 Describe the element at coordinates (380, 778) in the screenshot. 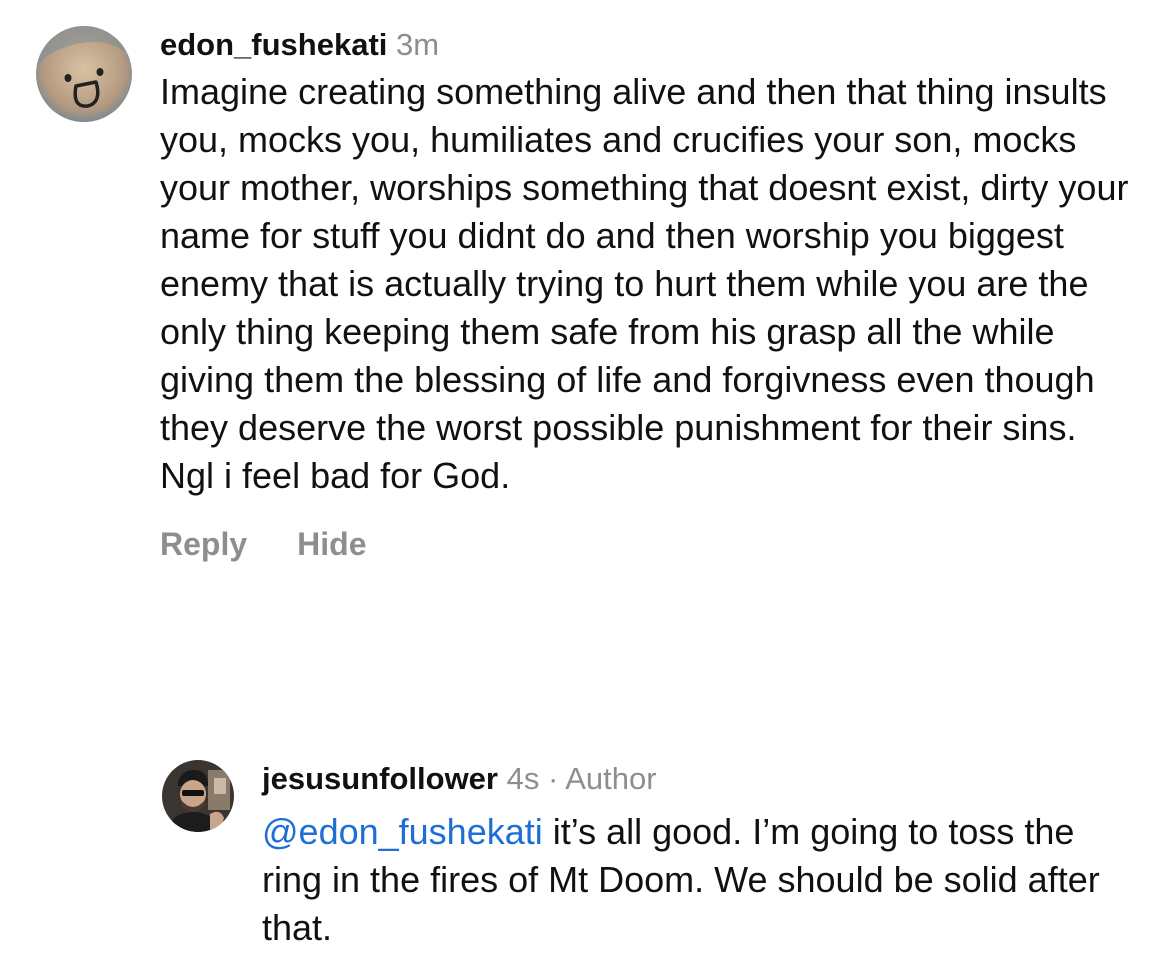

I see `username: jesusunfollower` at that location.